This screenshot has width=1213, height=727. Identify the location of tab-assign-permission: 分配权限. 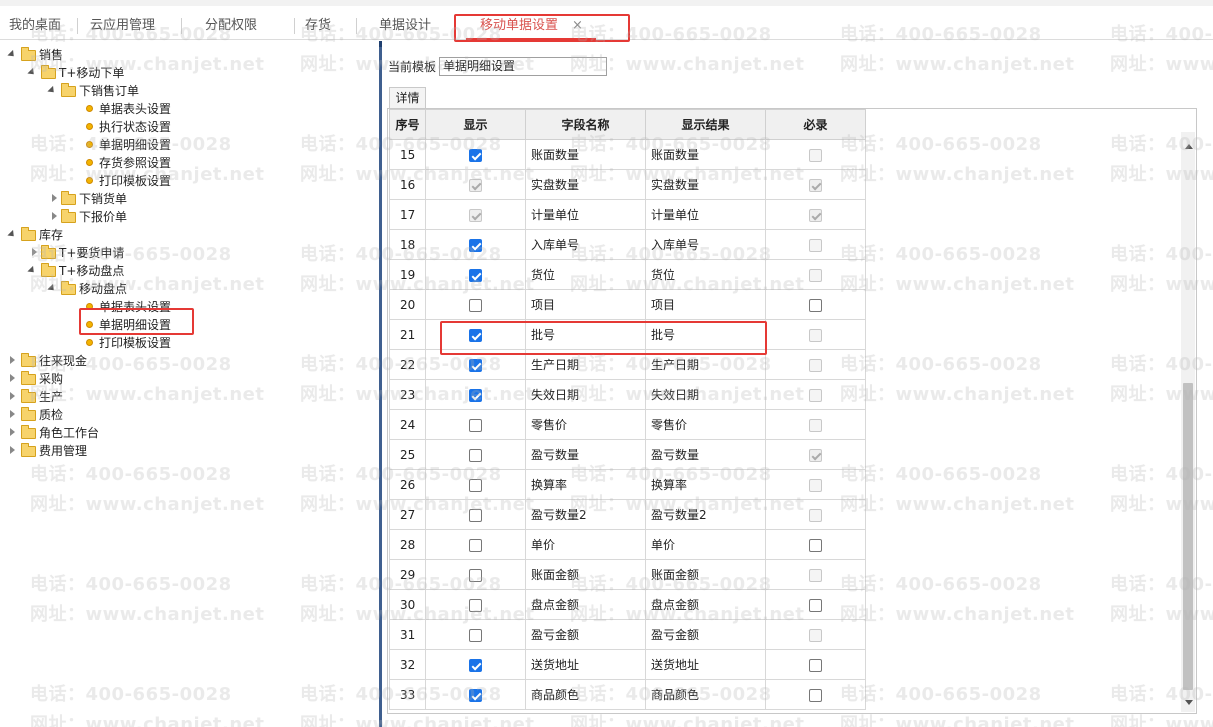
(231, 26).